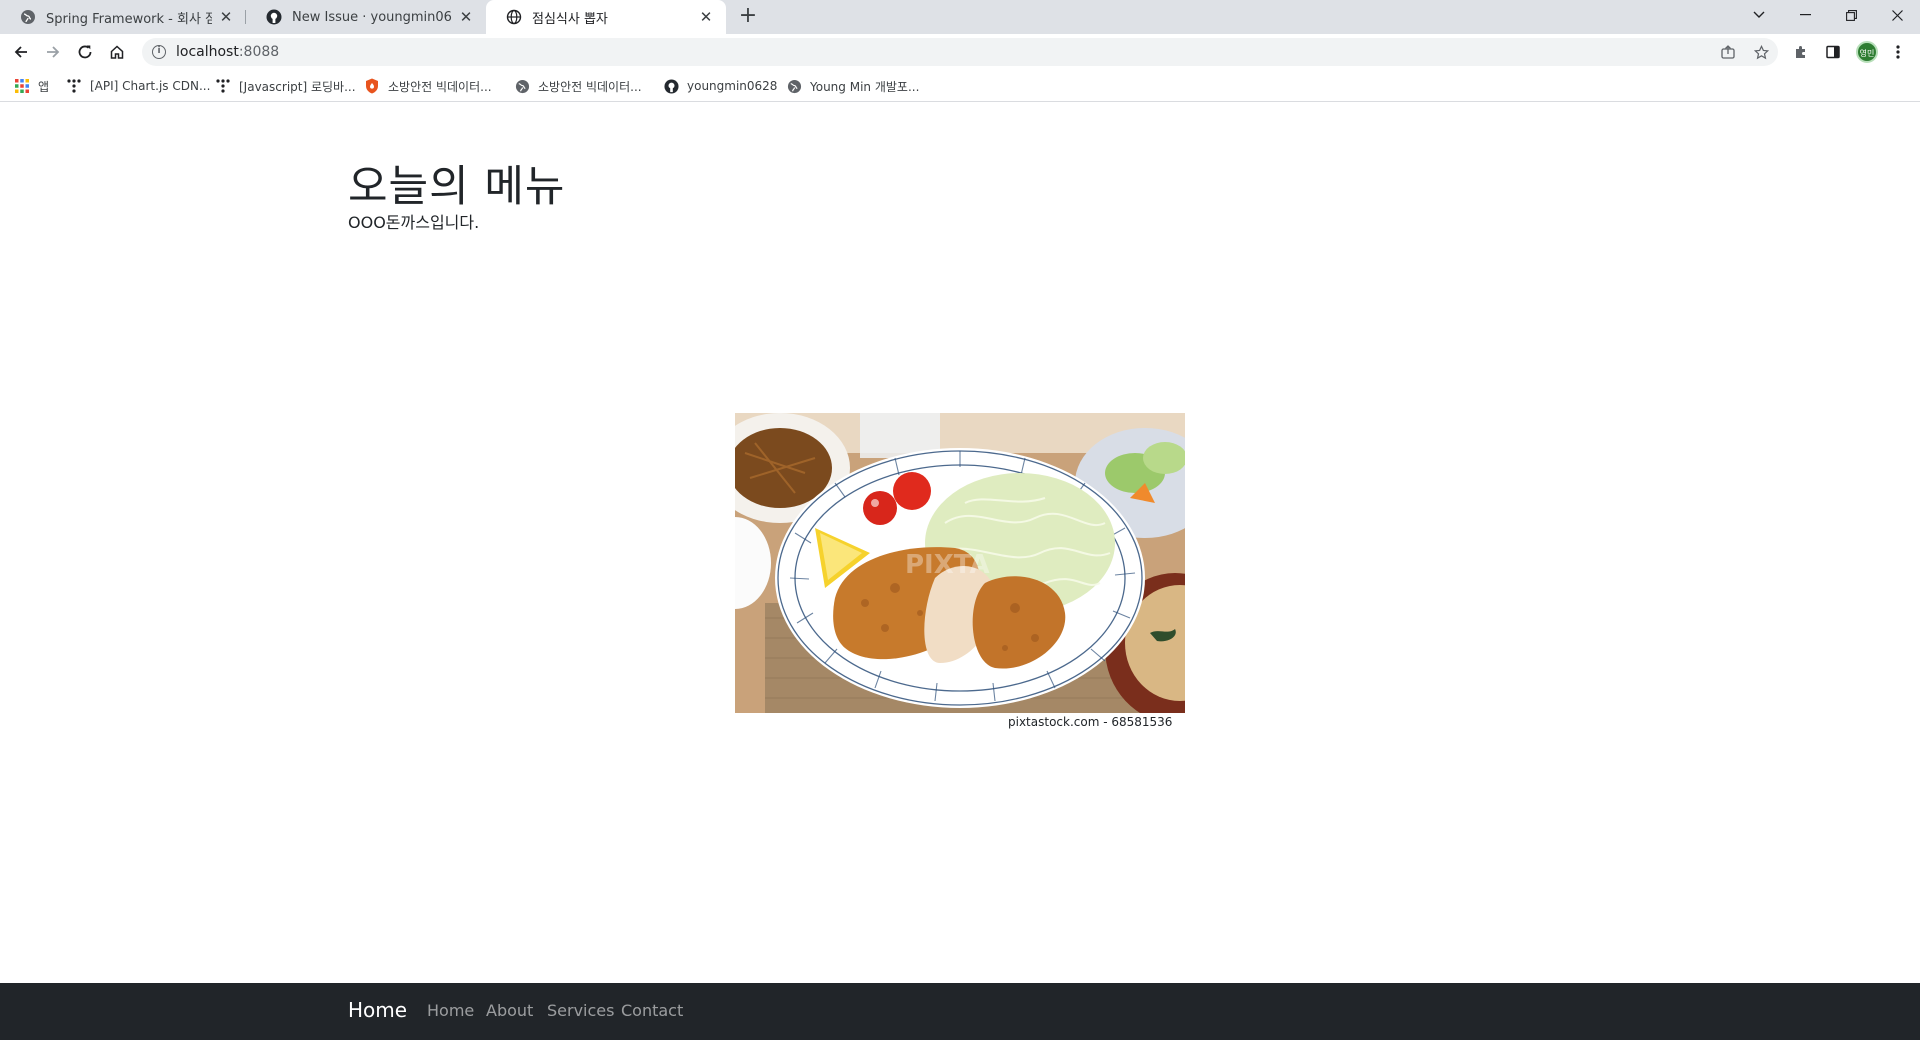  I want to click on back-icon, so click(21, 52).